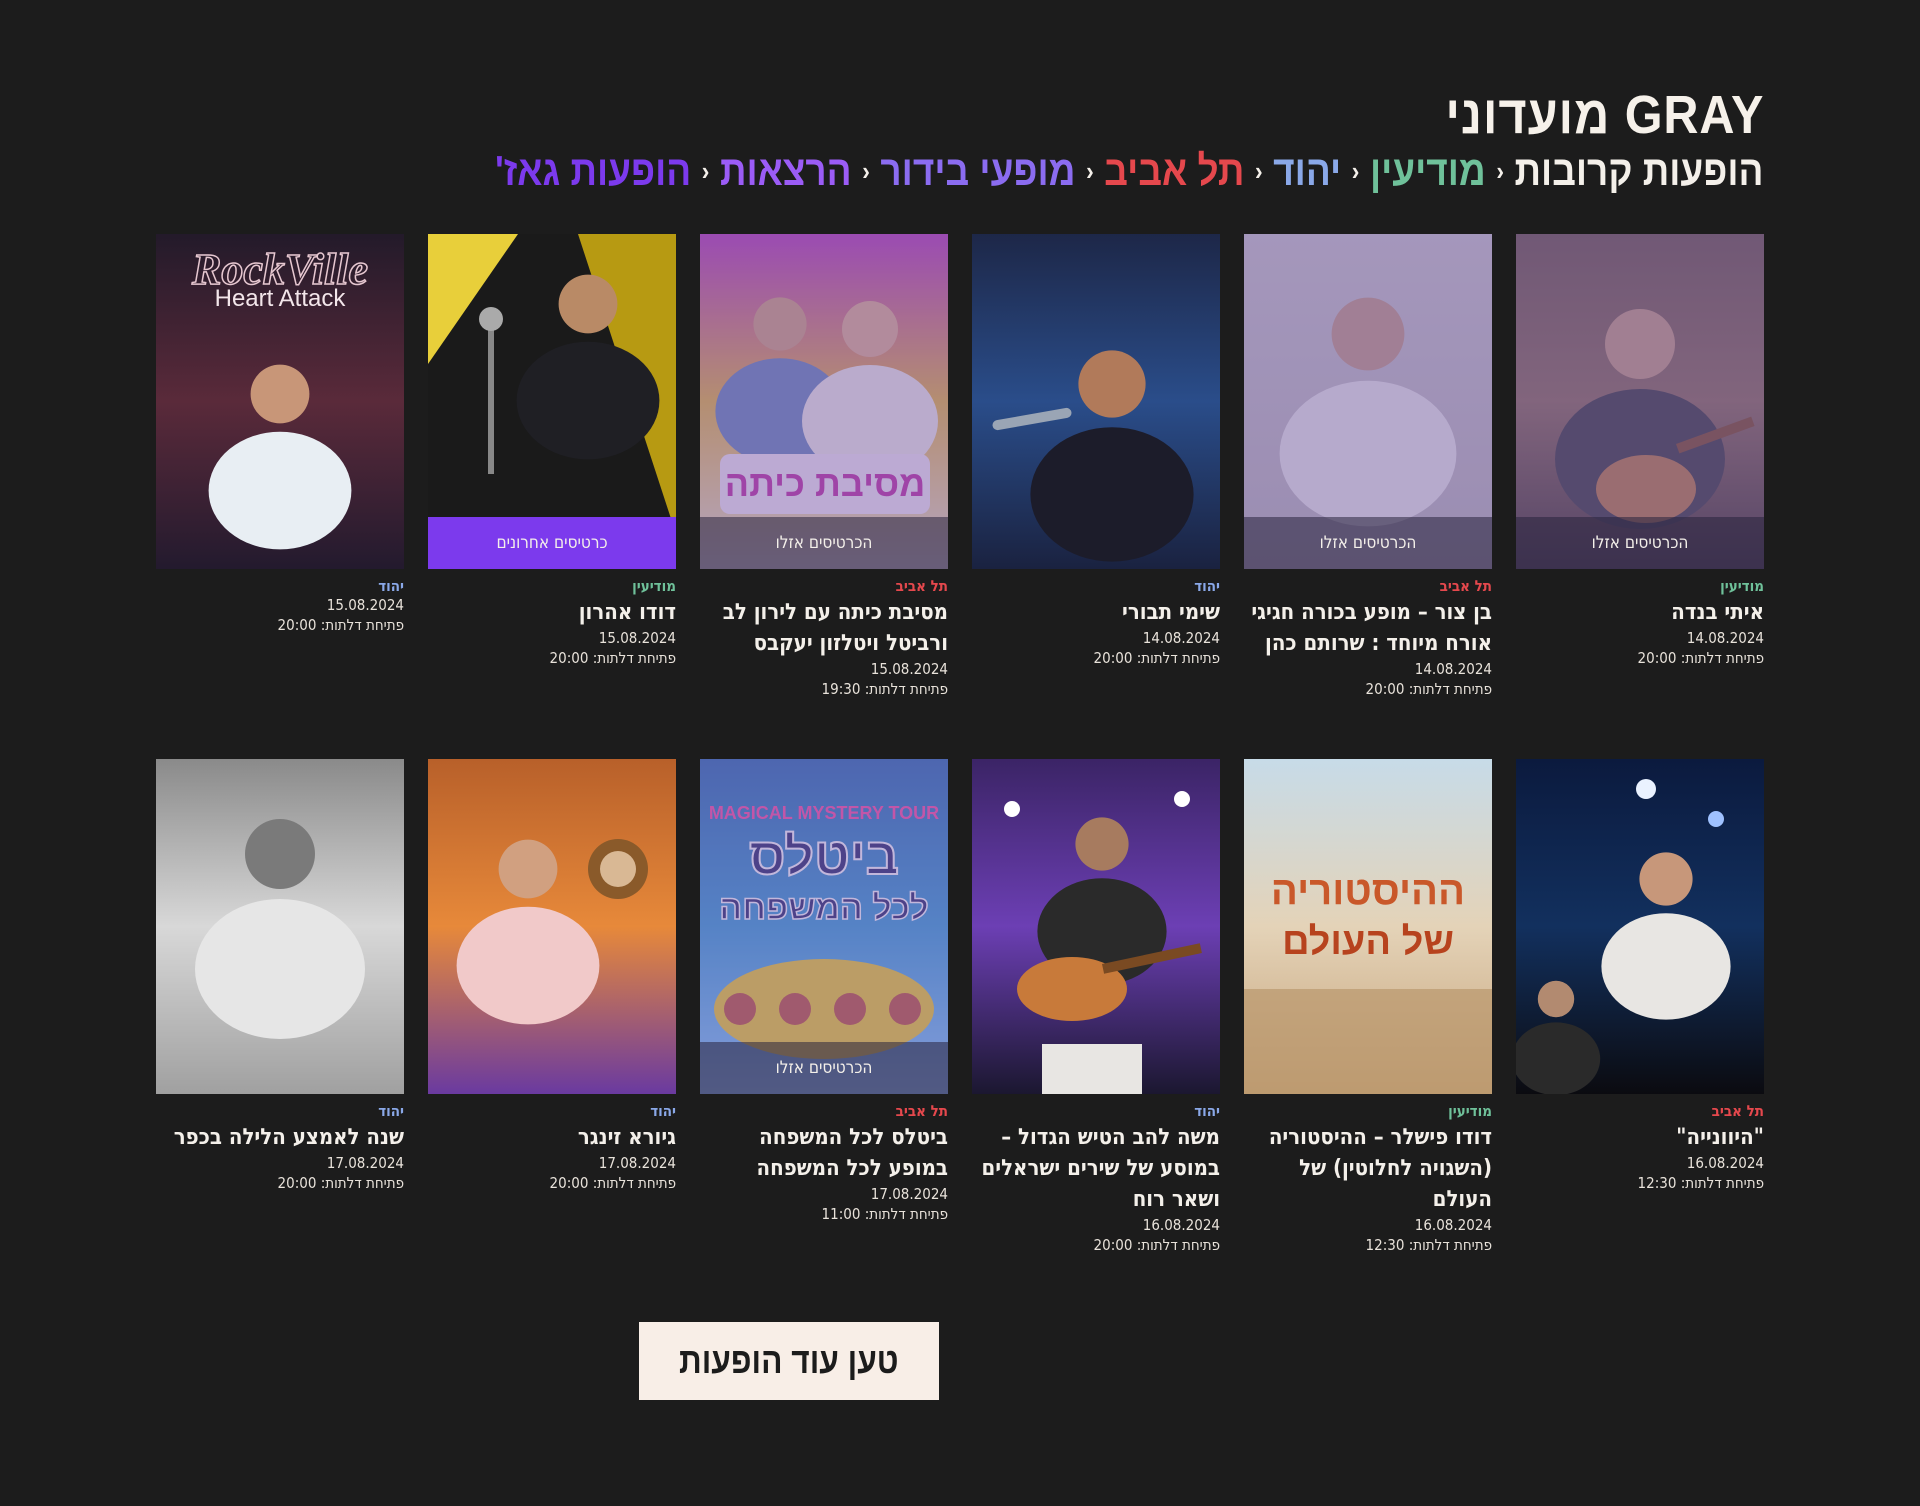  What do you see at coordinates (1640, 612) in the screenshot?
I see `event-title: איתי בנדה` at bounding box center [1640, 612].